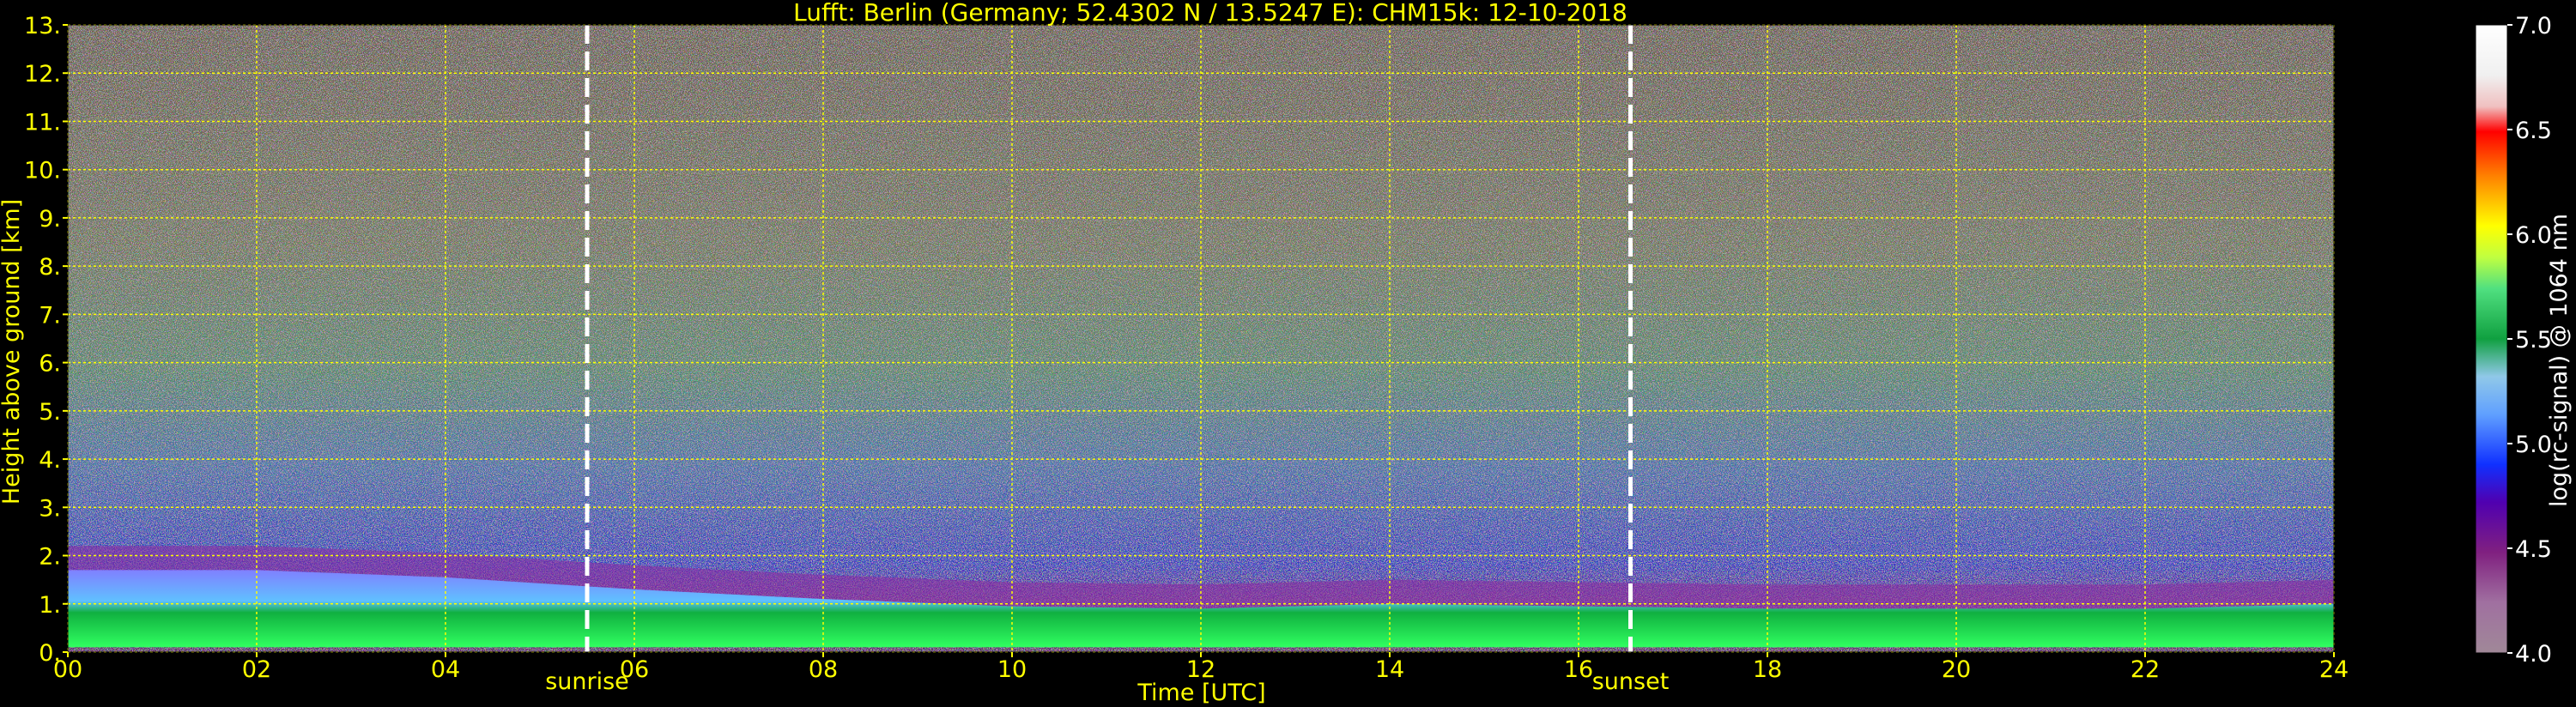  Describe the element at coordinates (42, 75) in the screenshot. I see `y-tick-label: 12.` at that location.